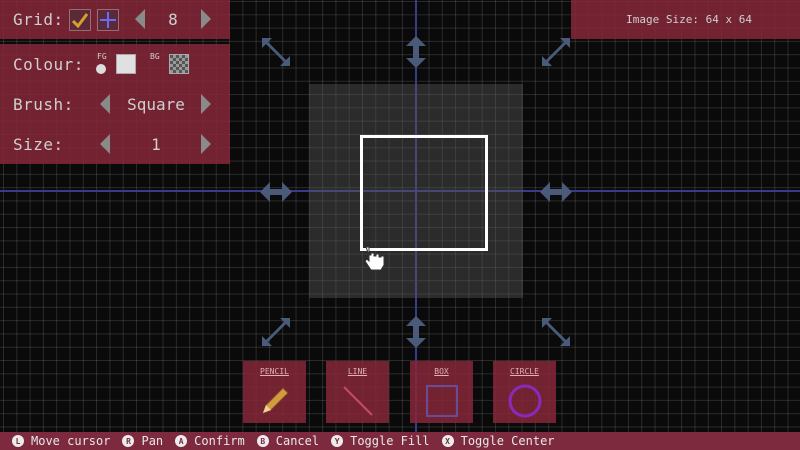 The width and height of the screenshot is (800, 450). Describe the element at coordinates (115, 104) in the screenshot. I see `brush-settings-panel: Colour: FG BG Brush: Square Size: 1` at that location.